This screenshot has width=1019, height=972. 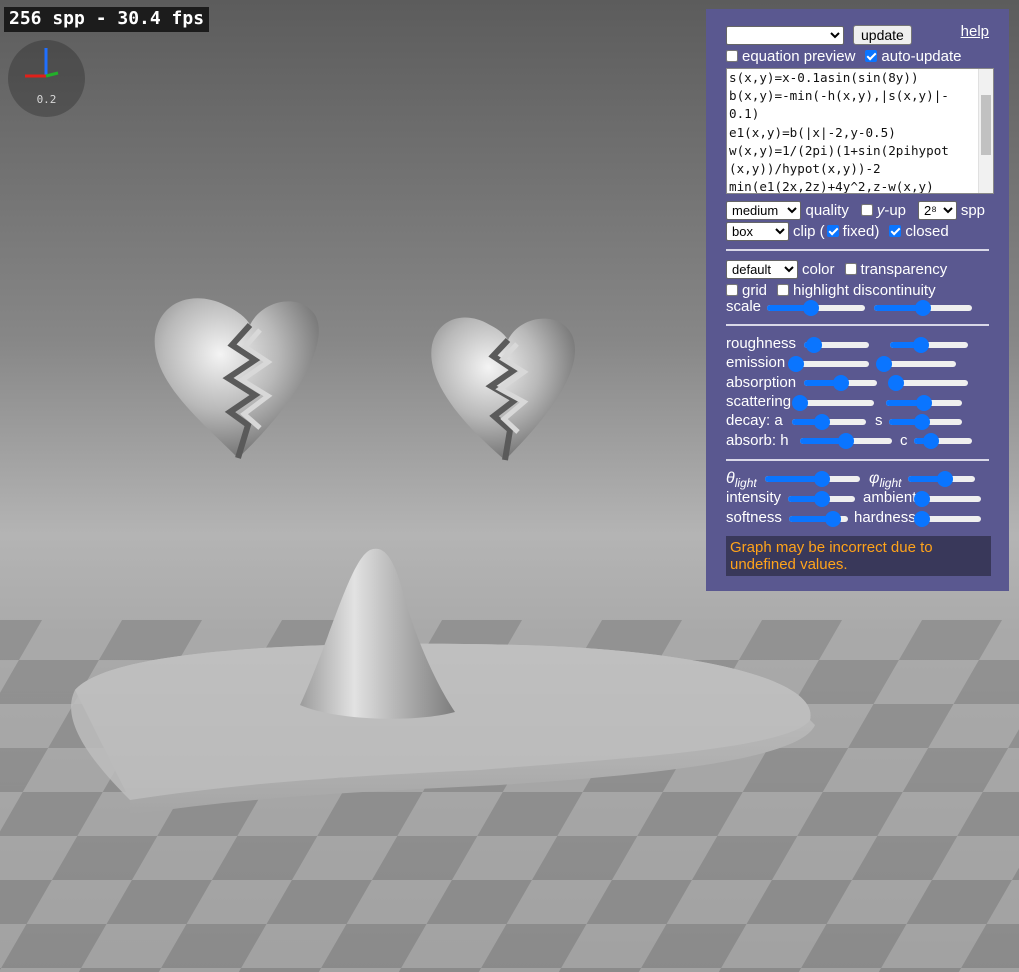 What do you see at coordinates (759, 401) in the screenshot?
I see `scattering-label: scattering` at bounding box center [759, 401].